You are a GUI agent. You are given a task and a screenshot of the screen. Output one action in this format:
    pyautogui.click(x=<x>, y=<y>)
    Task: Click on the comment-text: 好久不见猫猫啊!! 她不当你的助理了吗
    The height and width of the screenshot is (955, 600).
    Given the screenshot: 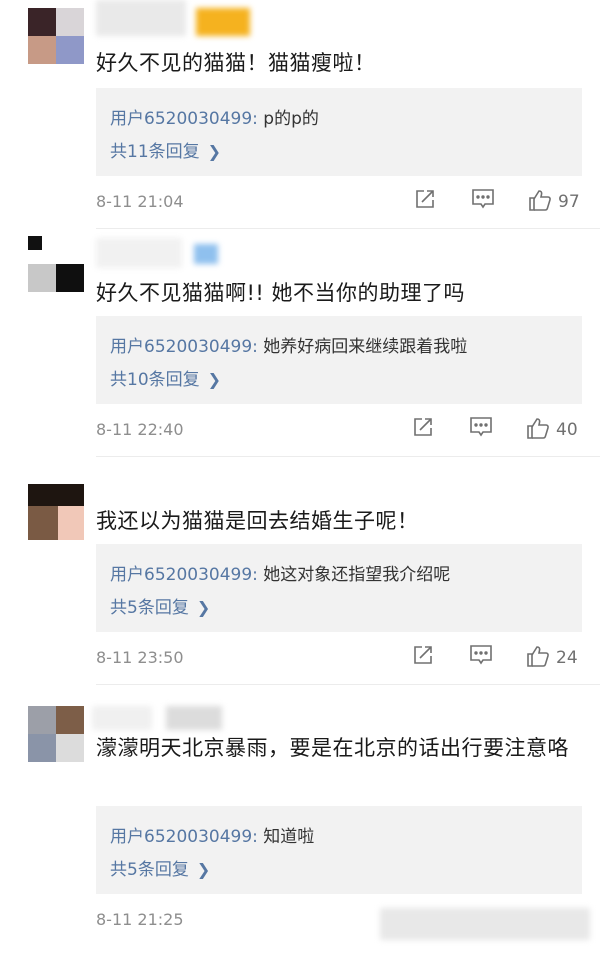 What is the action you would take?
    pyautogui.click(x=281, y=293)
    